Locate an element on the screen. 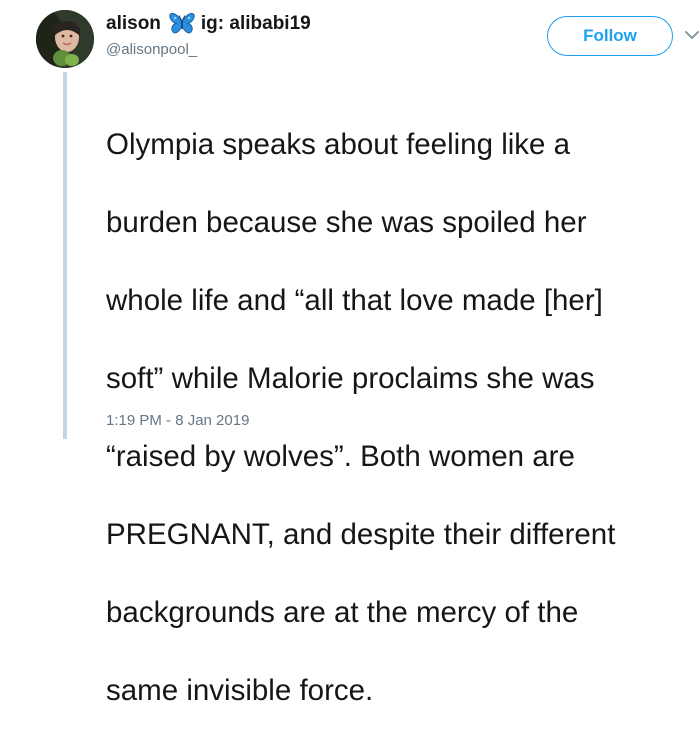 This screenshot has height=749, width=700. tweet-text-line: whole life and “all that love made [her] is located at coordinates (354, 300).